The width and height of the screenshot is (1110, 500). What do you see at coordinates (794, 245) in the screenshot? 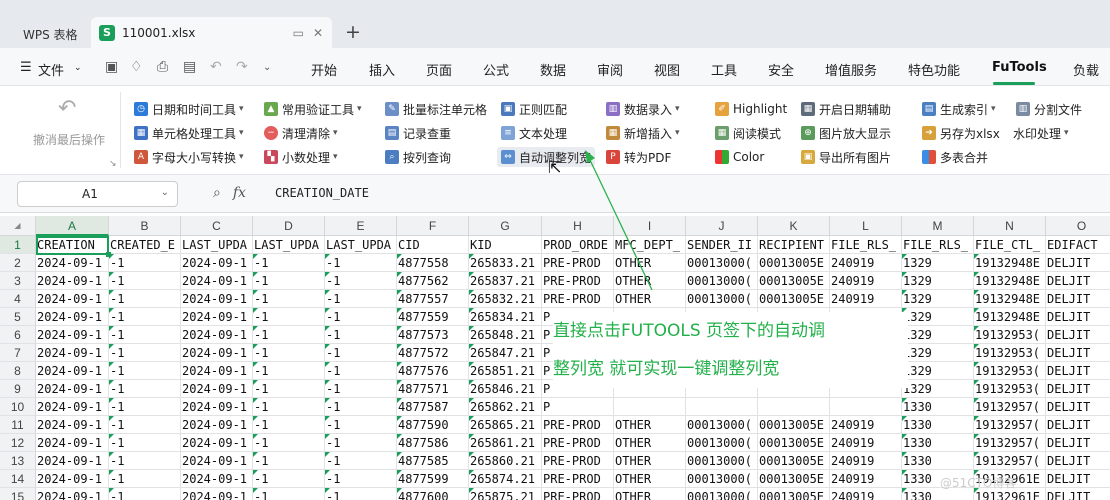
I see `table-cell: RECIPIENT` at bounding box center [794, 245].